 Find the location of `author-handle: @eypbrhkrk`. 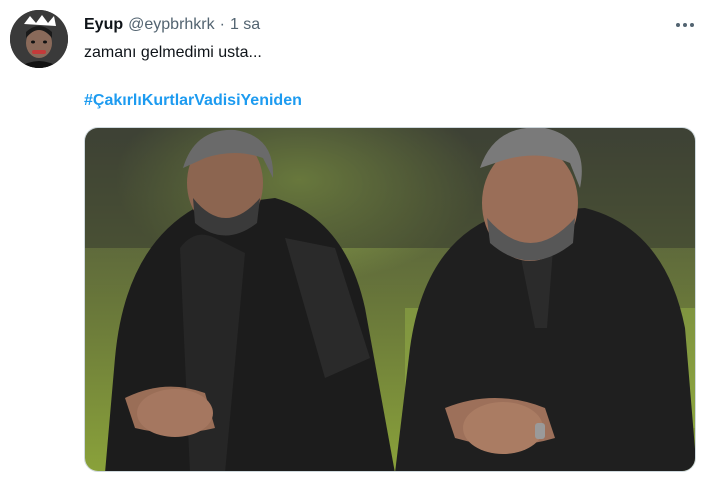

author-handle: @eypbrhkrk is located at coordinates (171, 25).